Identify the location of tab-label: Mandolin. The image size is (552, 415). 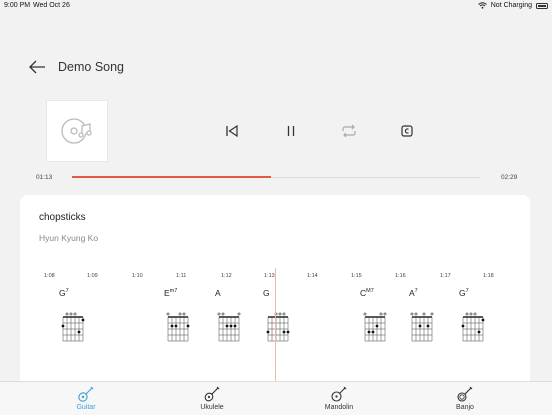
(339, 407).